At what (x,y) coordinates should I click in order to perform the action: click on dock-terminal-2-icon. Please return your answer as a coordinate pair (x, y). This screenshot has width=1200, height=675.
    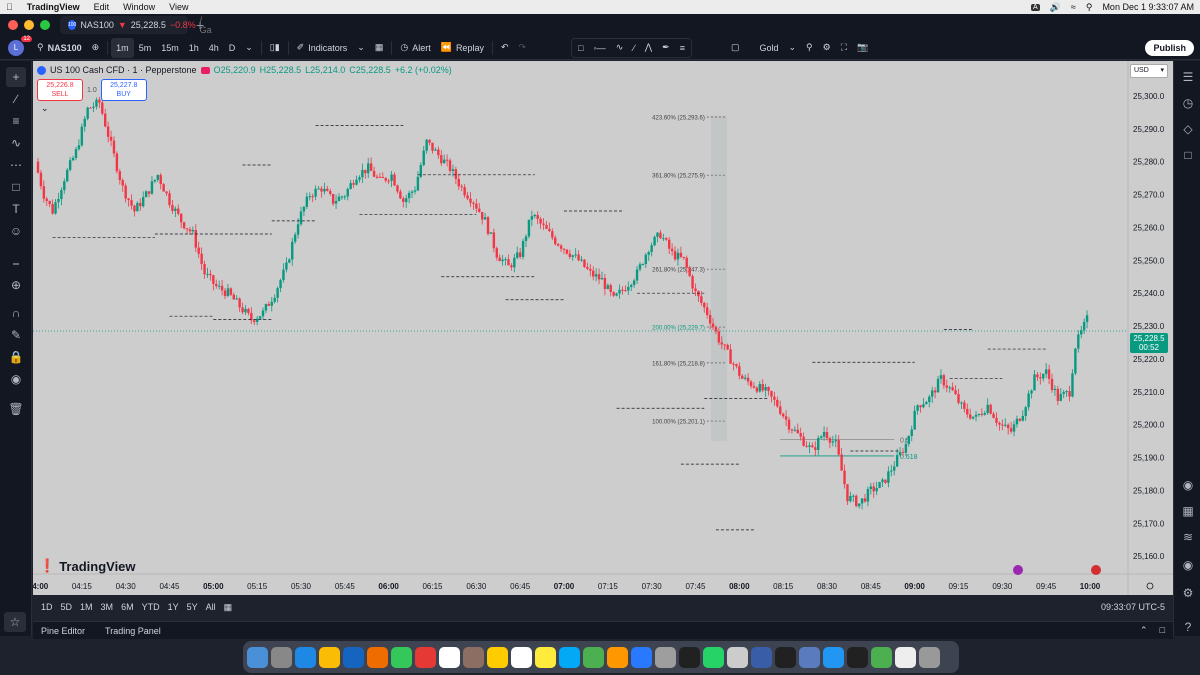
    Looking at the image, I should click on (857, 657).